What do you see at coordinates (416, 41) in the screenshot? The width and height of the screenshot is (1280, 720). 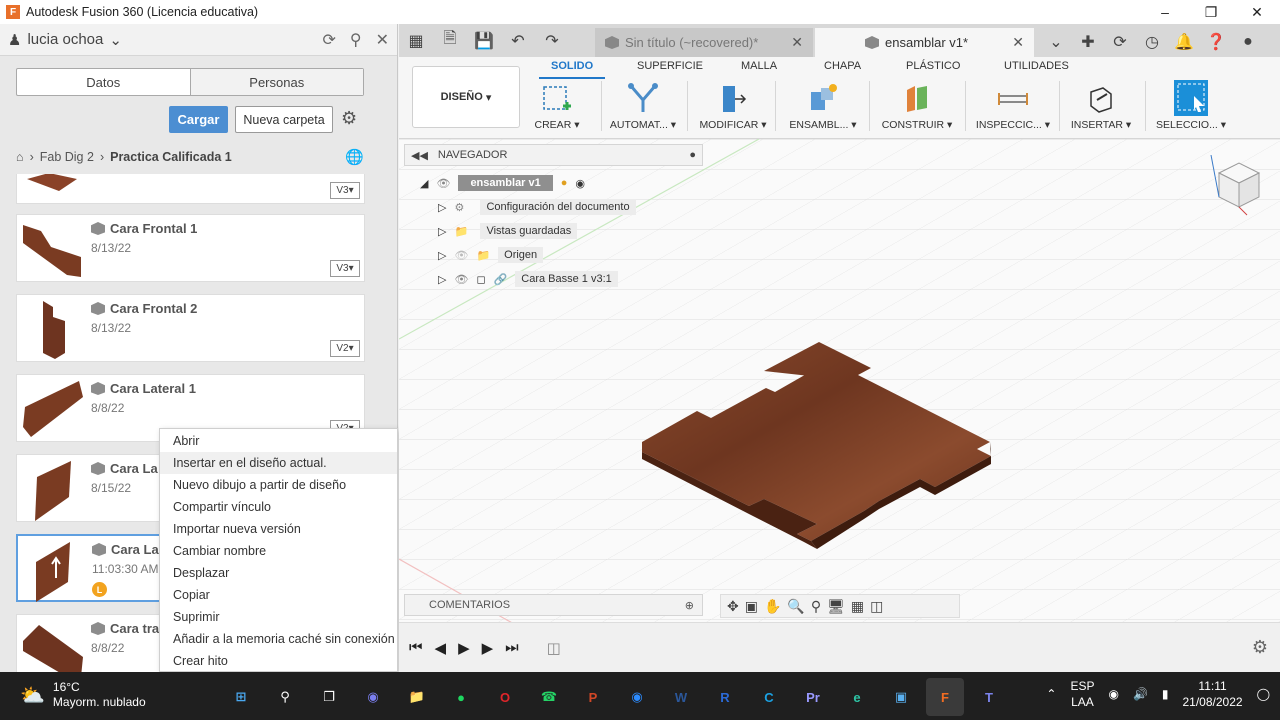 I see `app-grid-icon: ▦` at bounding box center [416, 41].